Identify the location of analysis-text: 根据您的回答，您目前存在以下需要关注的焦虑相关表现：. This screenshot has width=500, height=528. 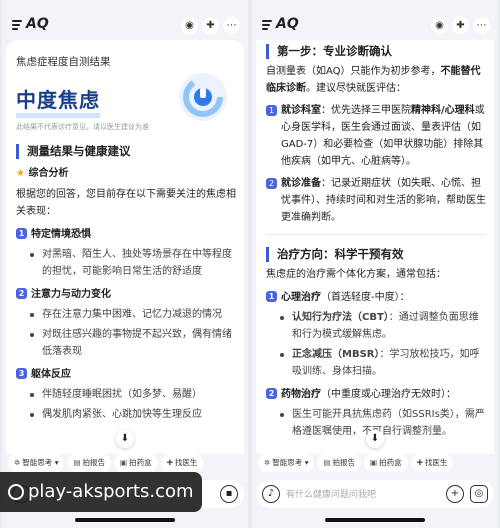
(126, 203).